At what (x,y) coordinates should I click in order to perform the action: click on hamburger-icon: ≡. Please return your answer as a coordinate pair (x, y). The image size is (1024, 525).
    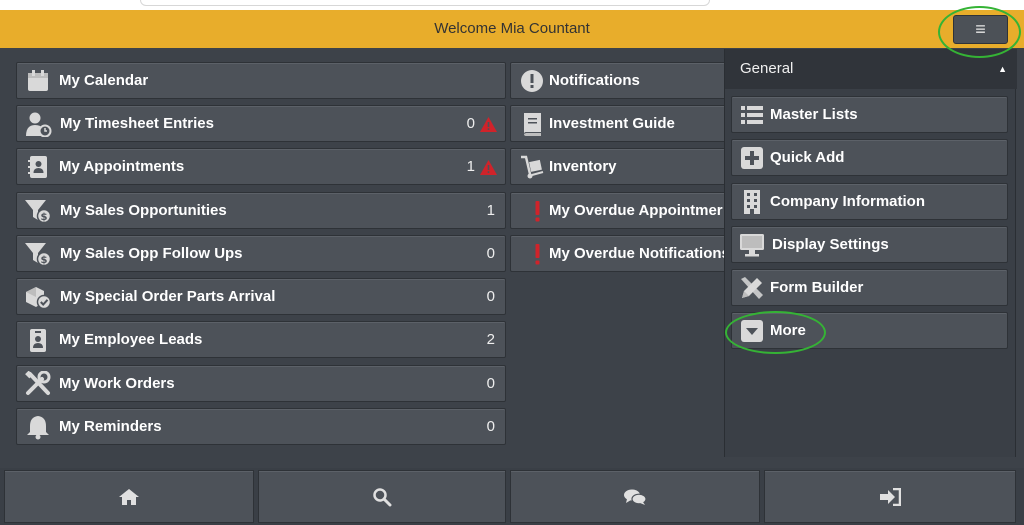
    Looking at the image, I should click on (980, 29).